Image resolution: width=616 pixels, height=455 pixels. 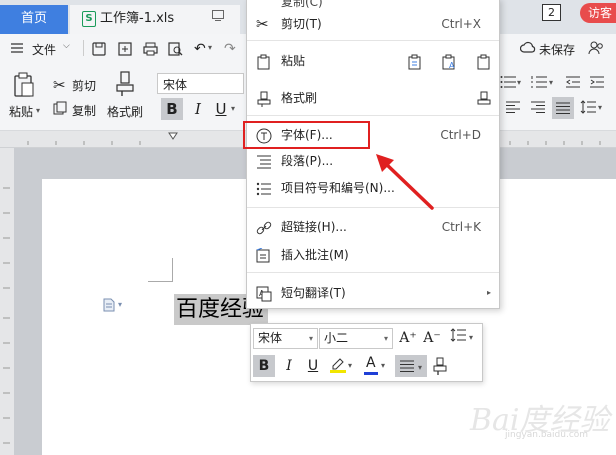 What do you see at coordinates (109, 306) in the screenshot?
I see `paragraph-layout-icon` at bounding box center [109, 306].